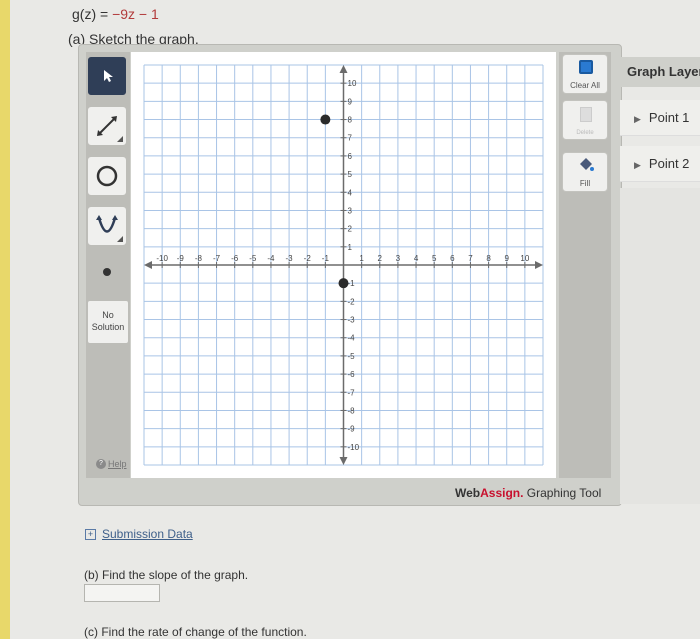 The width and height of the screenshot is (700, 639). What do you see at coordinates (135, 14) in the screenshot?
I see `function-expression: −9z − 1` at bounding box center [135, 14].